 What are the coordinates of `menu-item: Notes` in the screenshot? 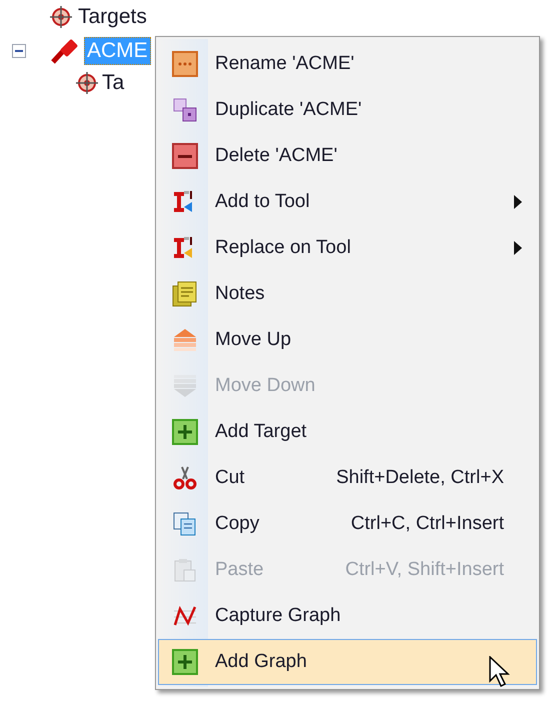 It's located at (347, 294).